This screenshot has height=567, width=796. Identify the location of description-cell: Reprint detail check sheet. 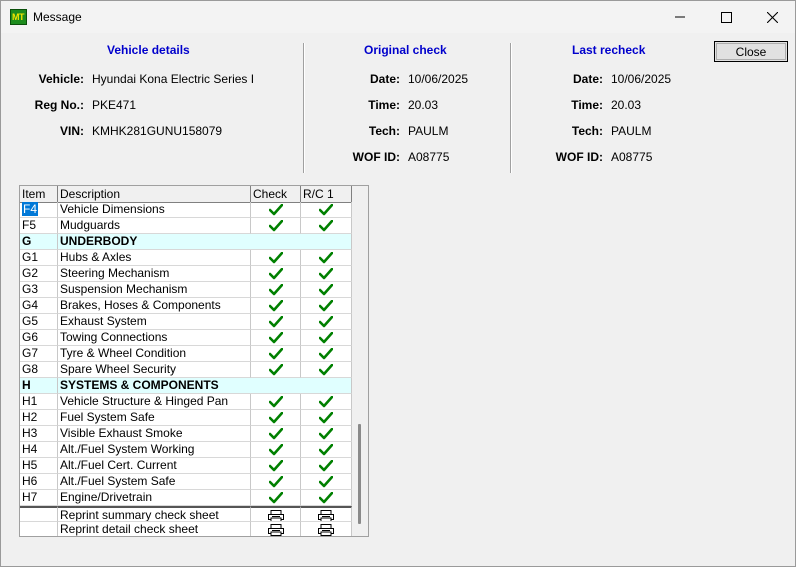
(154, 529).